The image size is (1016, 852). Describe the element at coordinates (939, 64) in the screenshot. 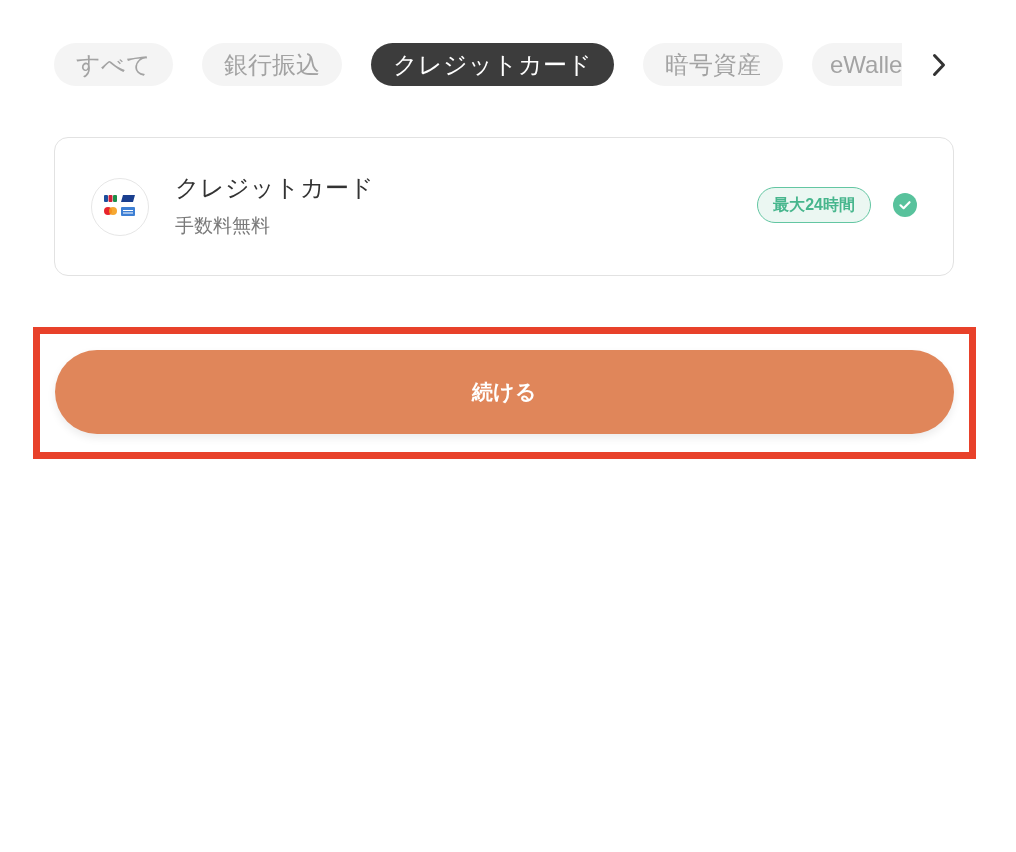

I see `chevron-right-icon` at that location.